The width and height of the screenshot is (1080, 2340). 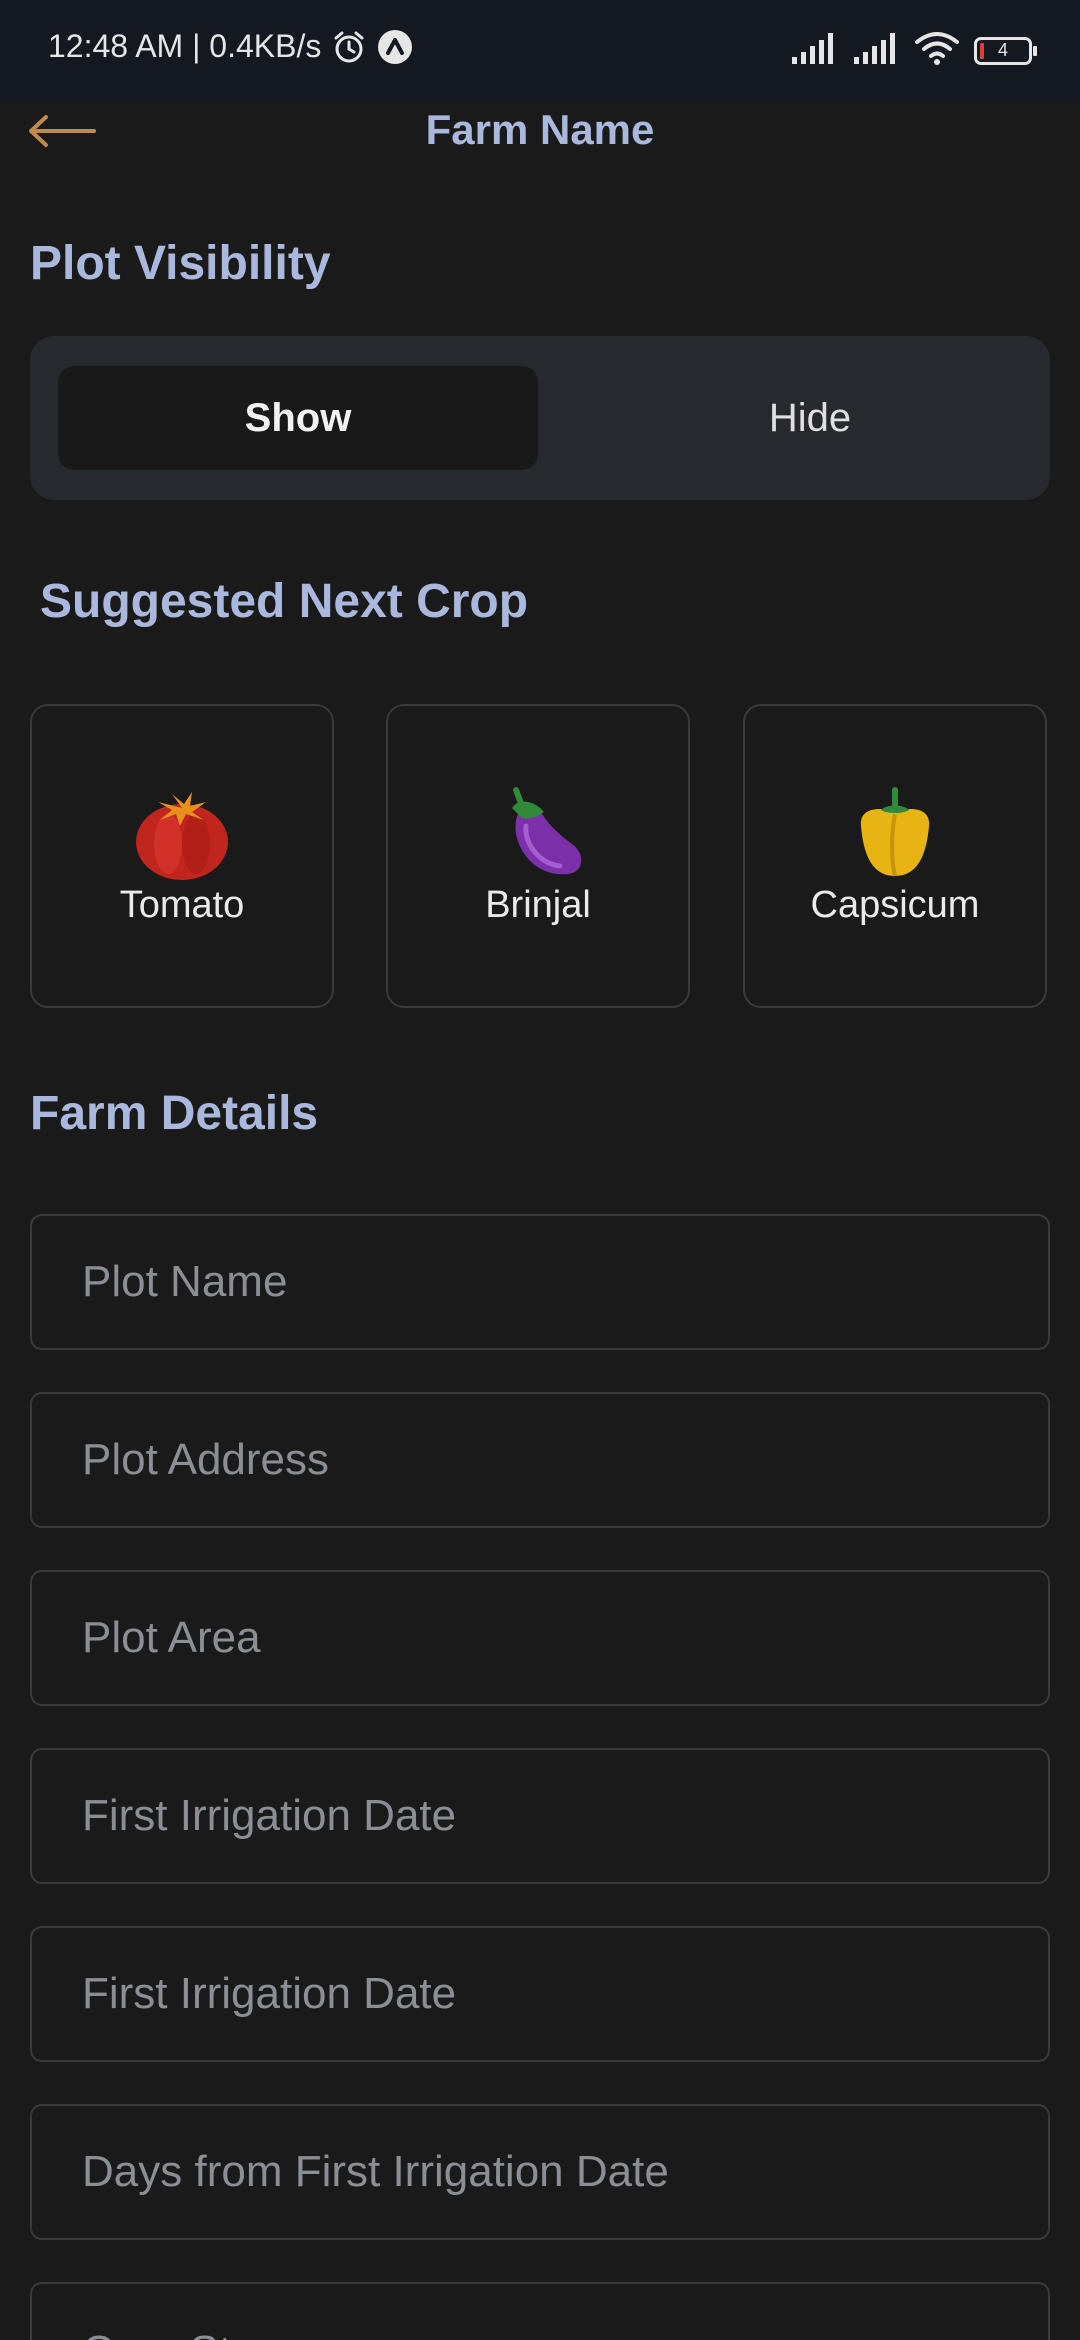 I want to click on plot-address-field, so click(x=540, y=1460).